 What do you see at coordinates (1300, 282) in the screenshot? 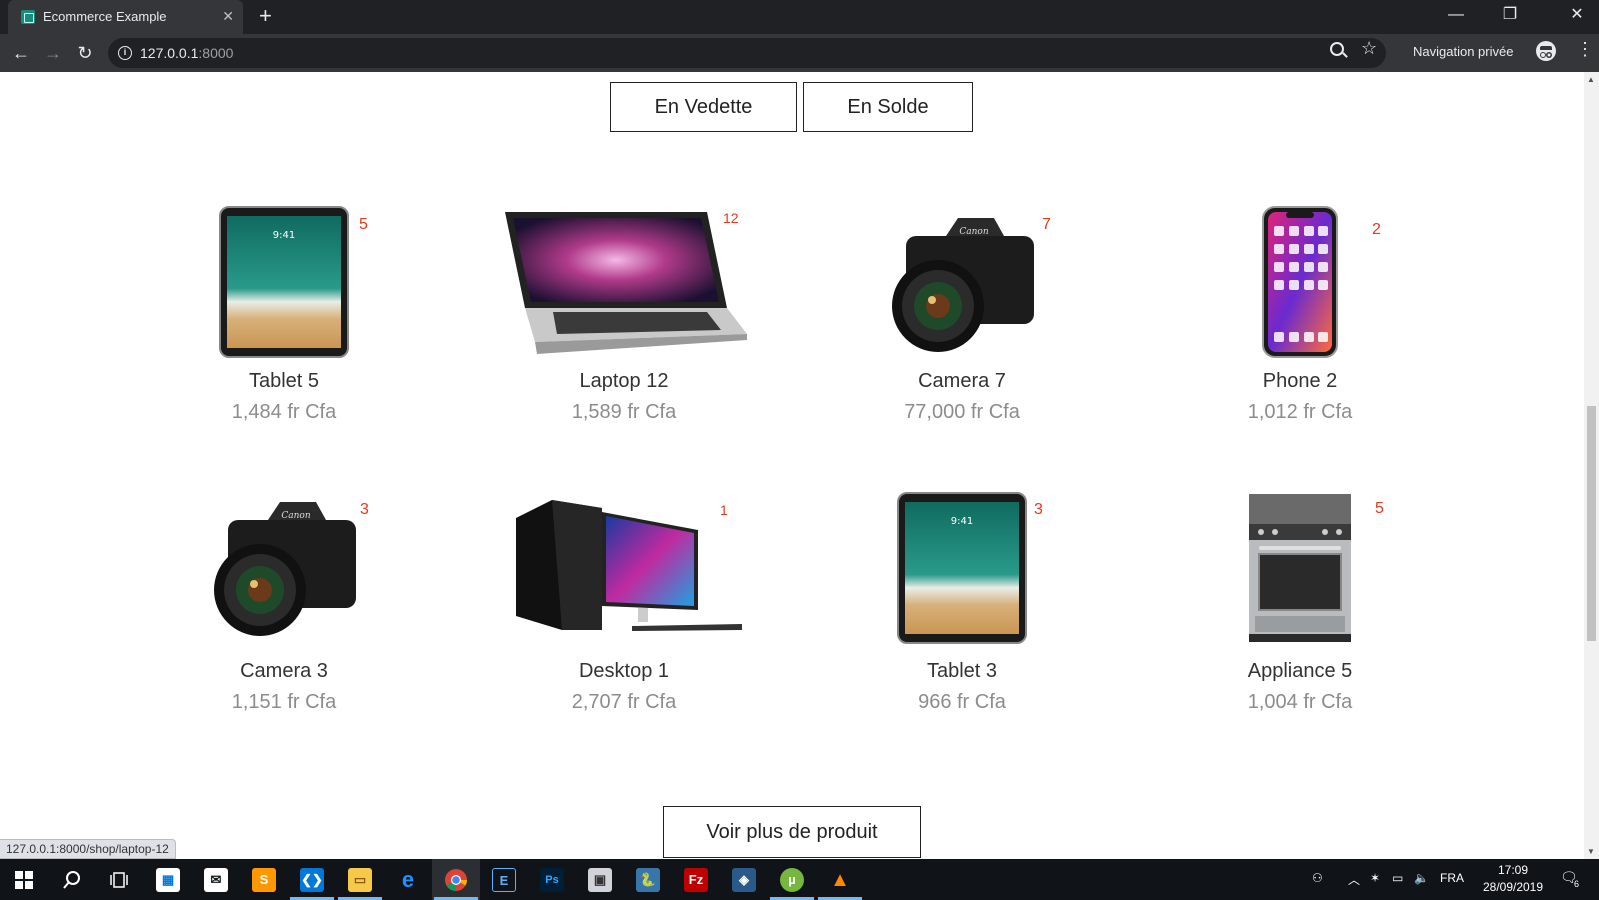
I see `phone-image` at bounding box center [1300, 282].